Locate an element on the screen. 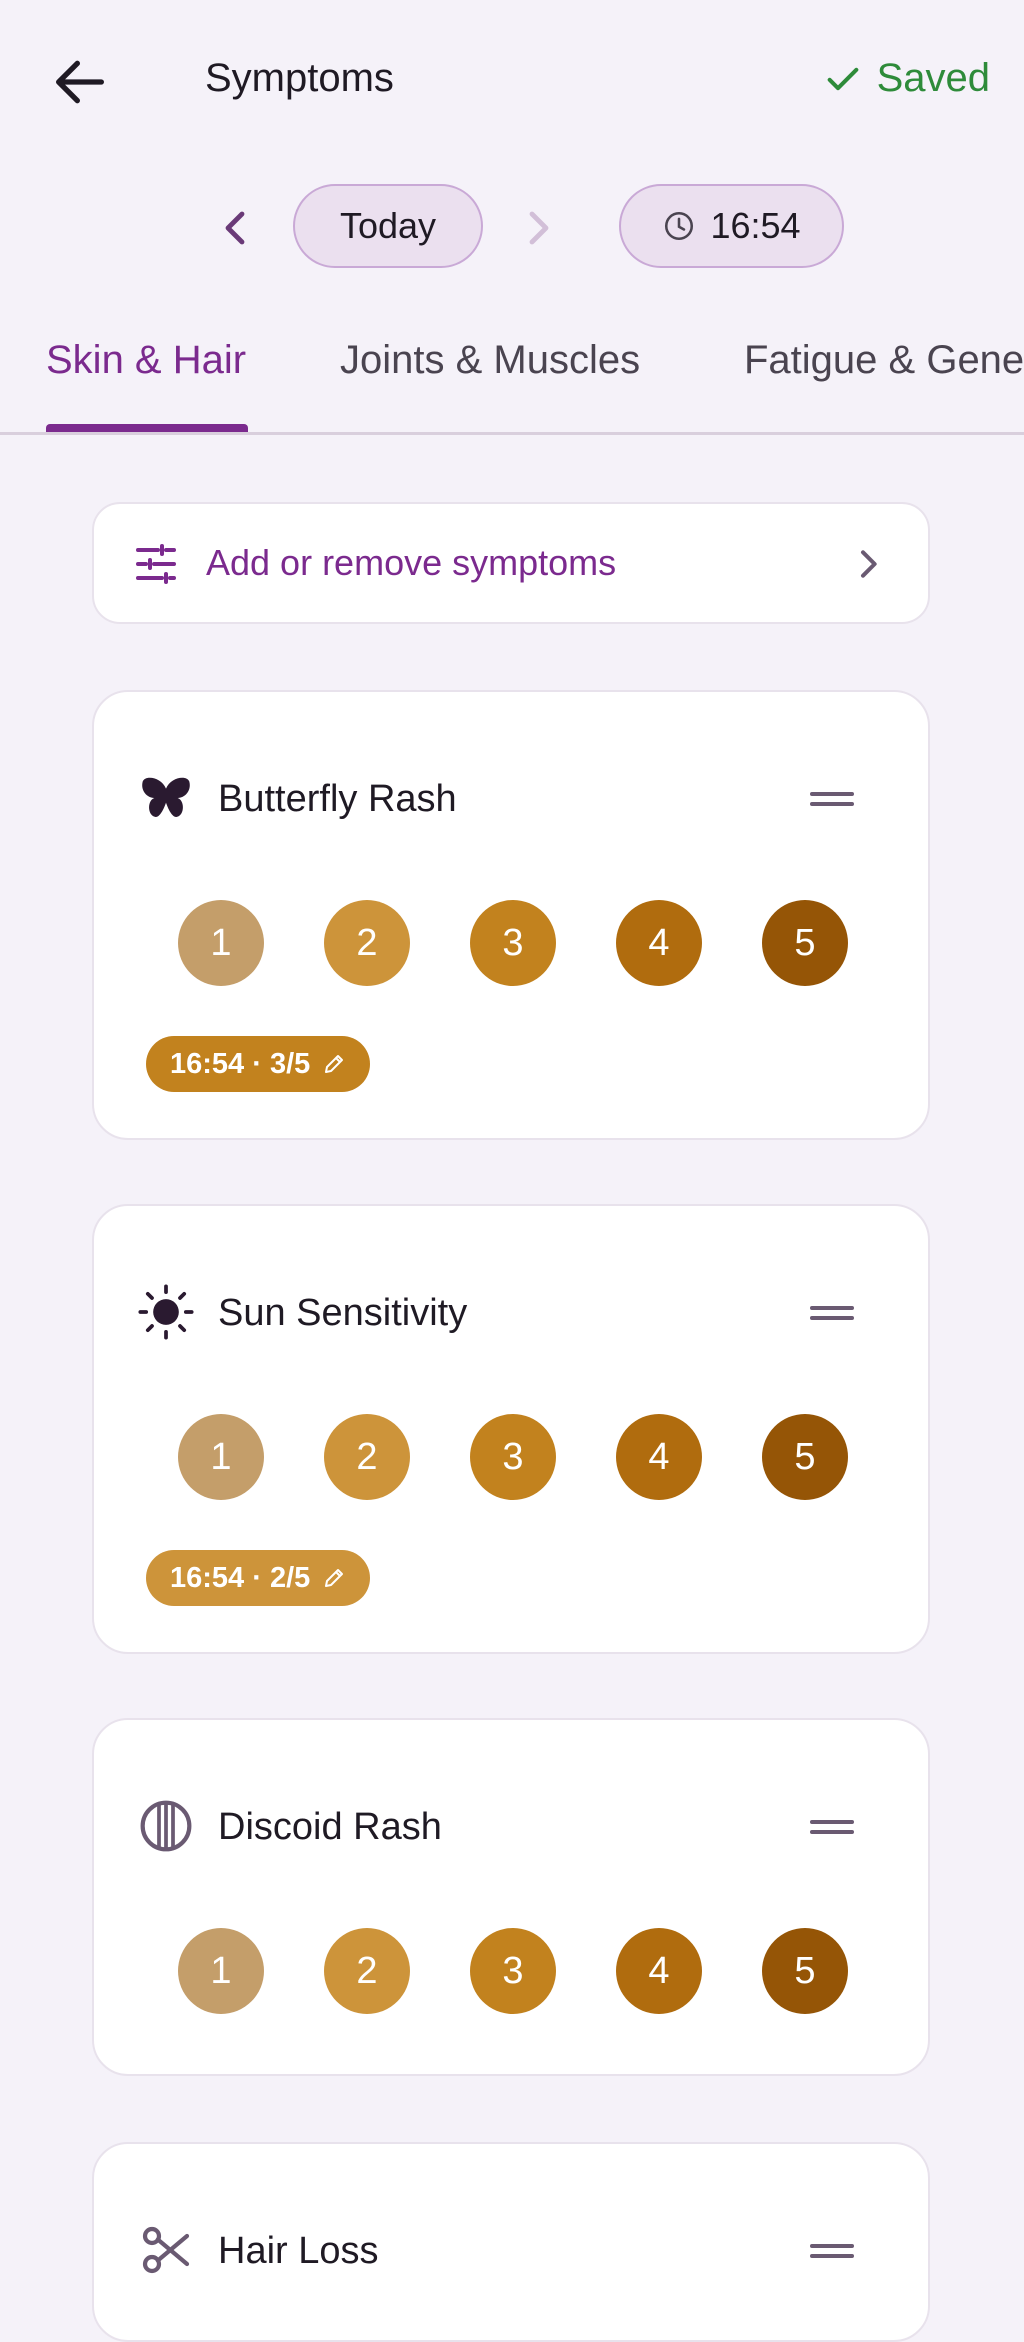 This screenshot has width=1024, height=2342. symptom-name: Hair Loss is located at coordinates (298, 2251).